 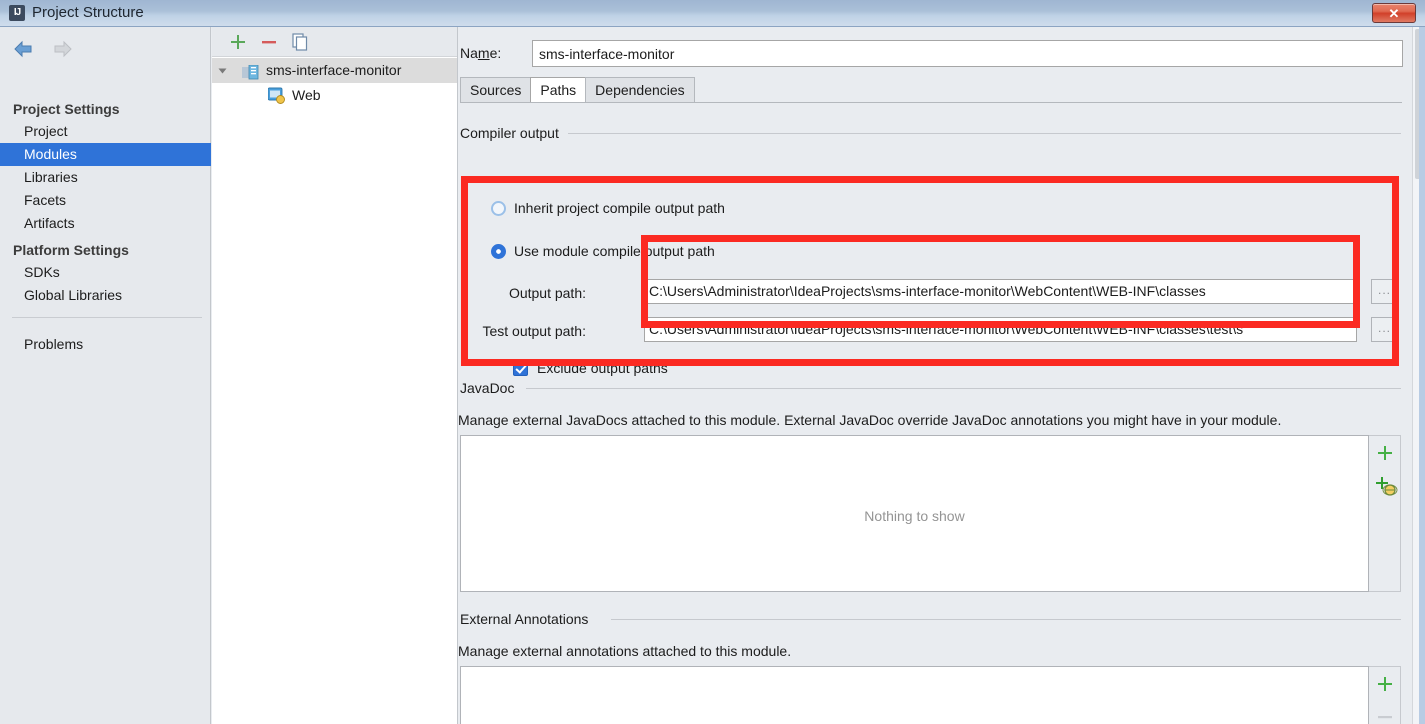 What do you see at coordinates (520, 368) in the screenshot?
I see `checkbox-checked-icon` at bounding box center [520, 368].